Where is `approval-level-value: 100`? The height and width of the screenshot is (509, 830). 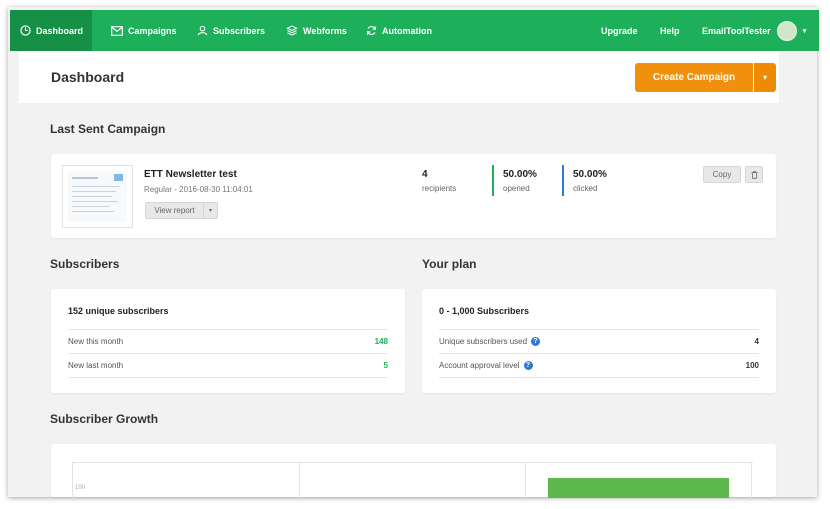
approval-level-value: 100 is located at coordinates (752, 365).